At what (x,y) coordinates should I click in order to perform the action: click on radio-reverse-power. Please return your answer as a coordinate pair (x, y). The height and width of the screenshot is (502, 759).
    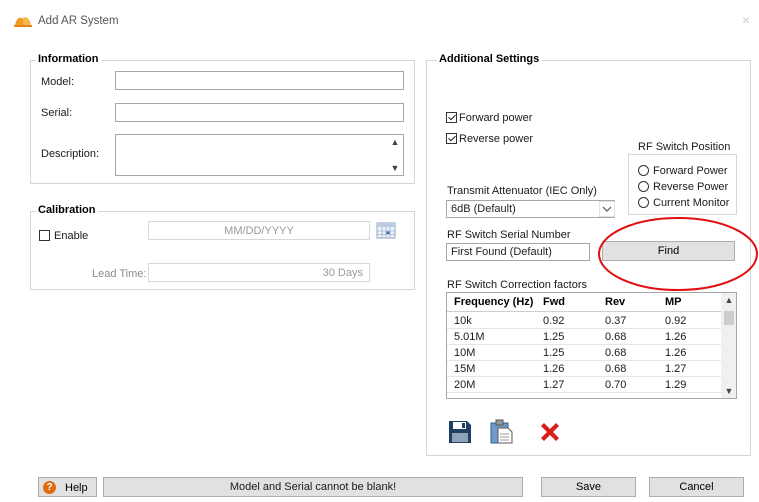
    Looking at the image, I should click on (643, 186).